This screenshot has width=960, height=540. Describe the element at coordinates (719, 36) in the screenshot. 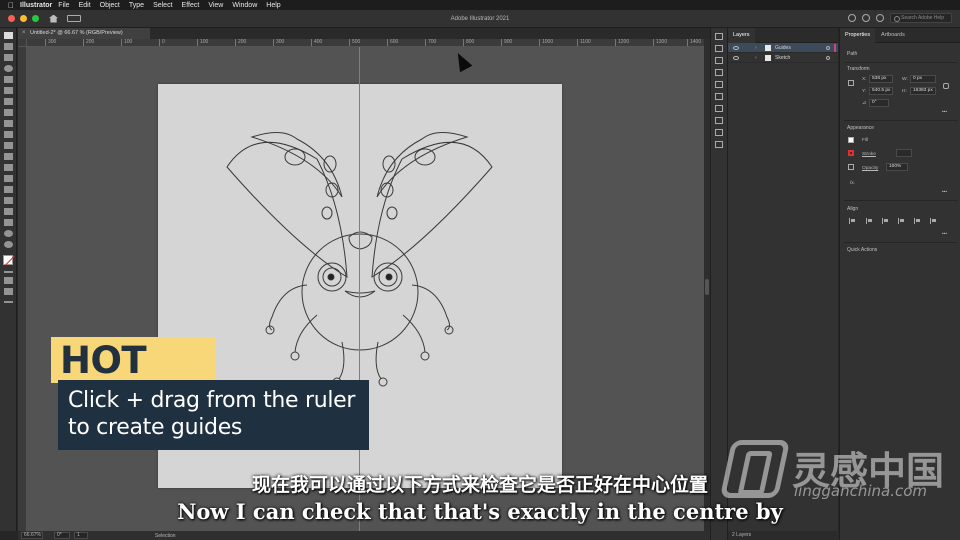

I see `libraries-icon` at that location.